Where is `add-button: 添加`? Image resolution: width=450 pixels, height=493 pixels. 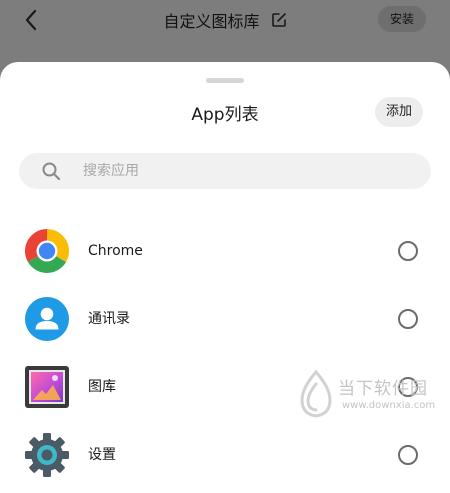
add-button: 添加 is located at coordinates (399, 112).